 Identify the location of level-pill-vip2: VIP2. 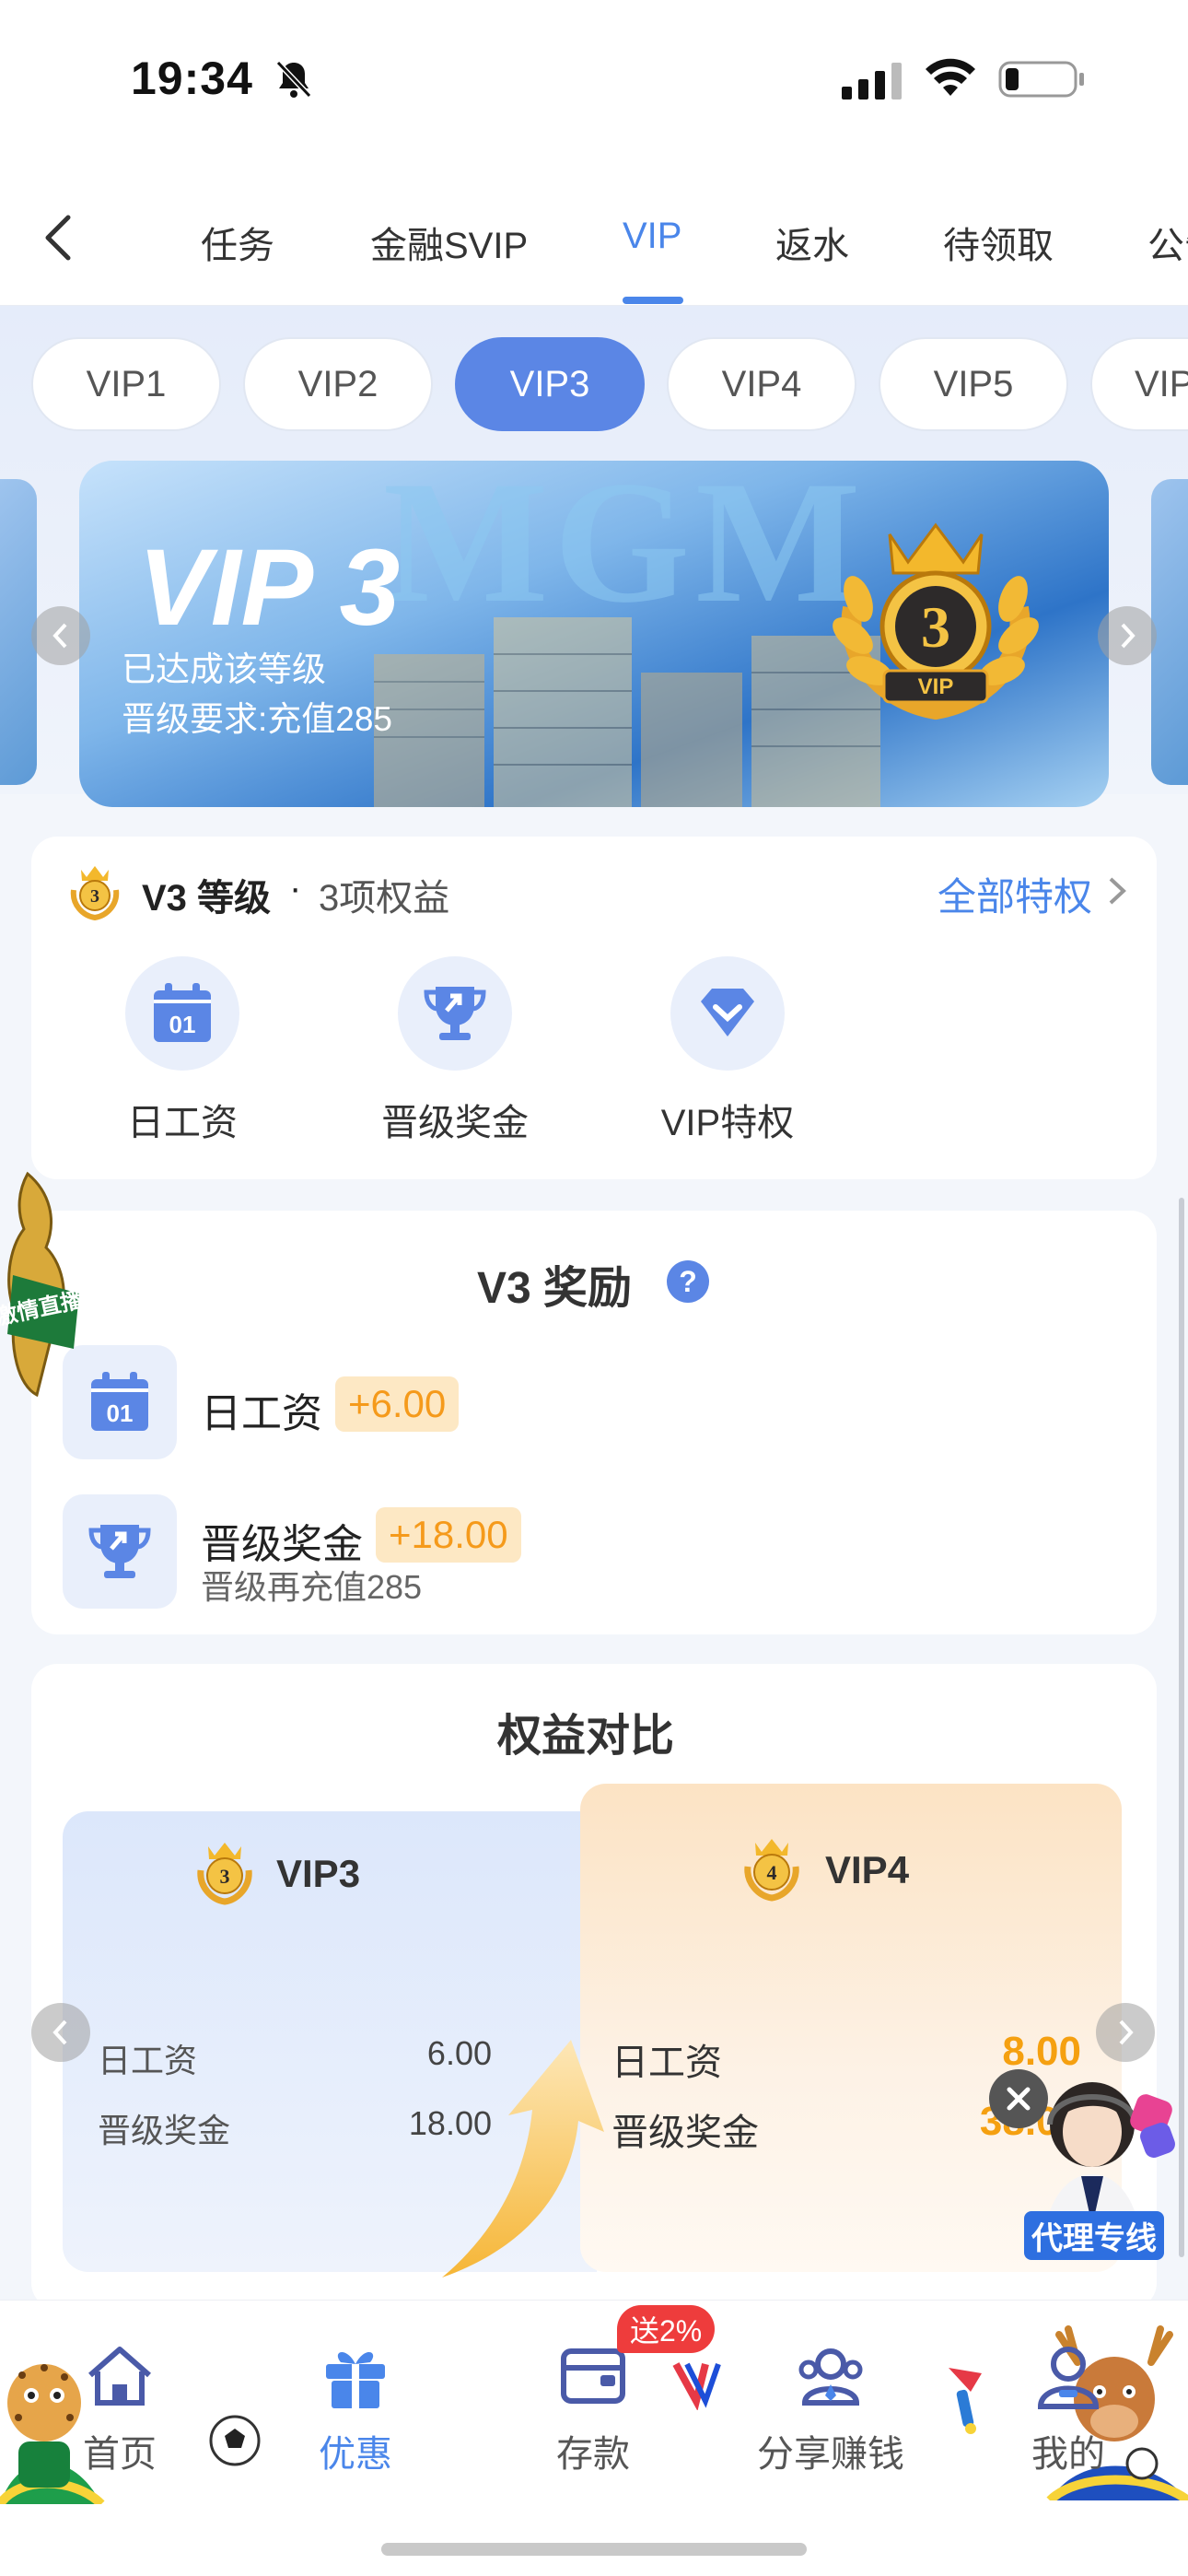
(338, 384).